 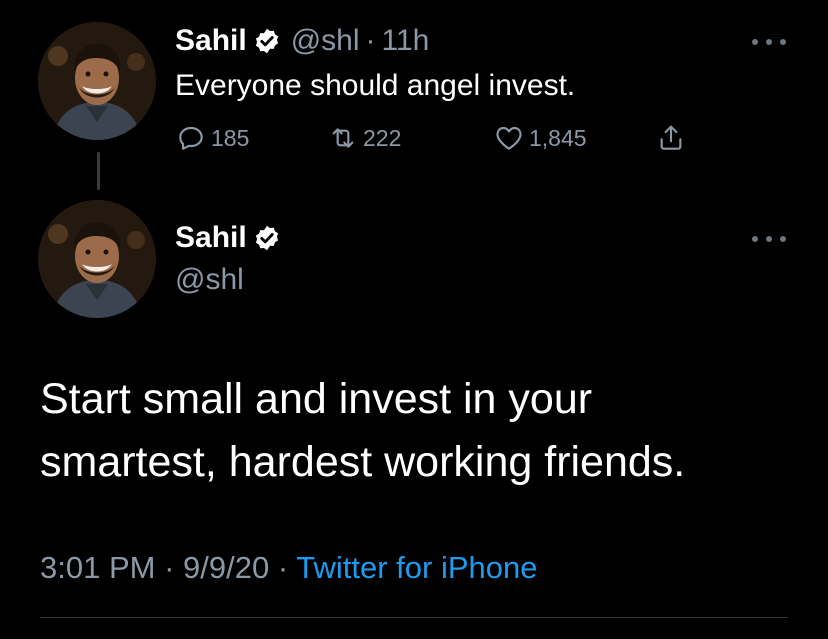 I want to click on tweet-actions: 185 222 1,845, so click(x=440, y=140).